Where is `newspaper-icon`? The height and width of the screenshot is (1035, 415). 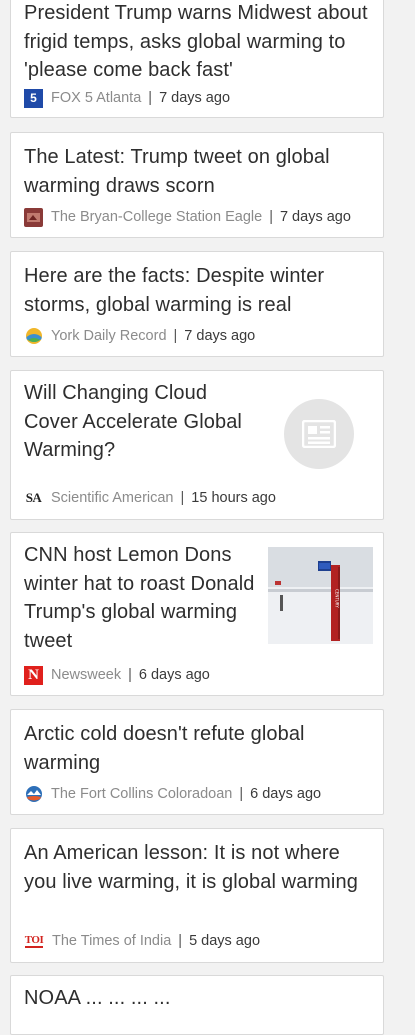
newspaper-icon is located at coordinates (319, 434).